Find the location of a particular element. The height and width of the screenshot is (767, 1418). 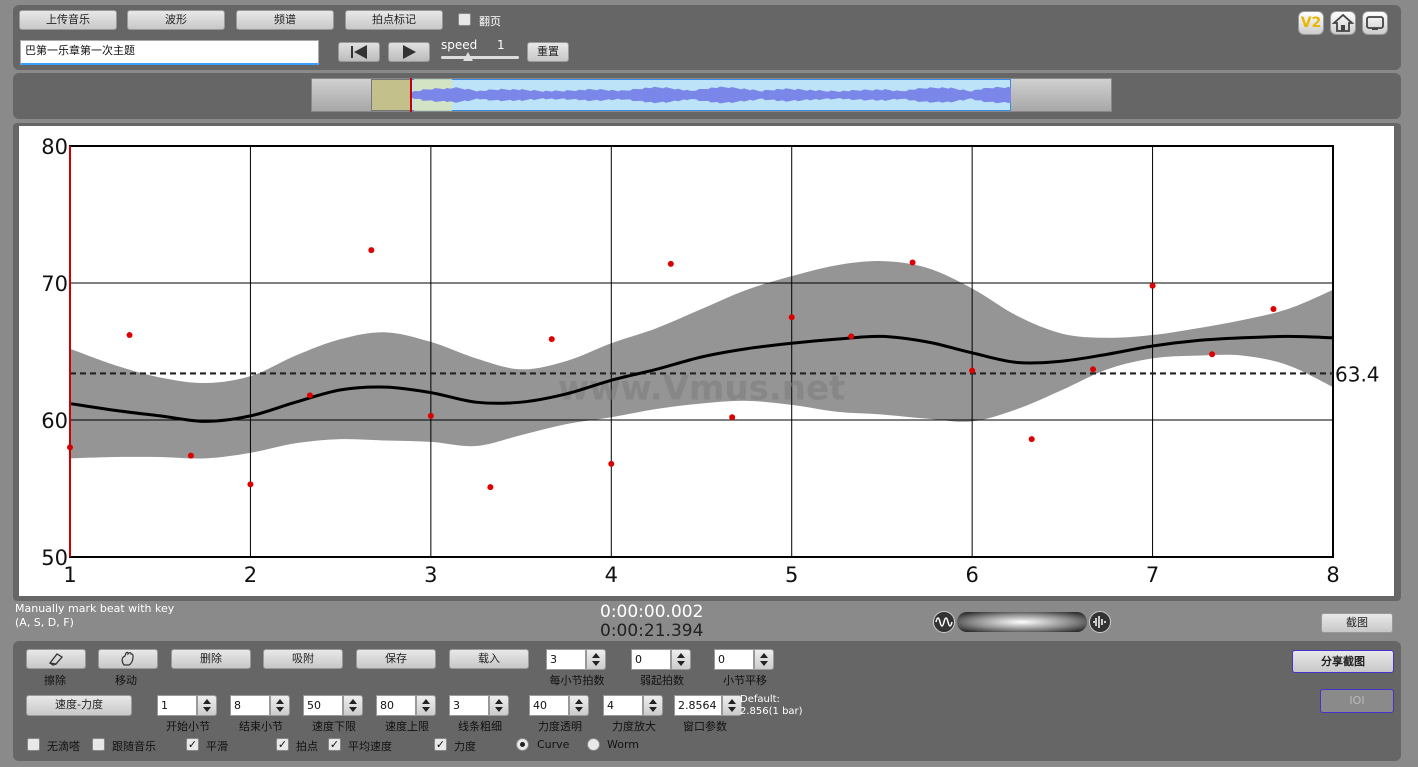

spectrum-view-icon is located at coordinates (1100, 622).